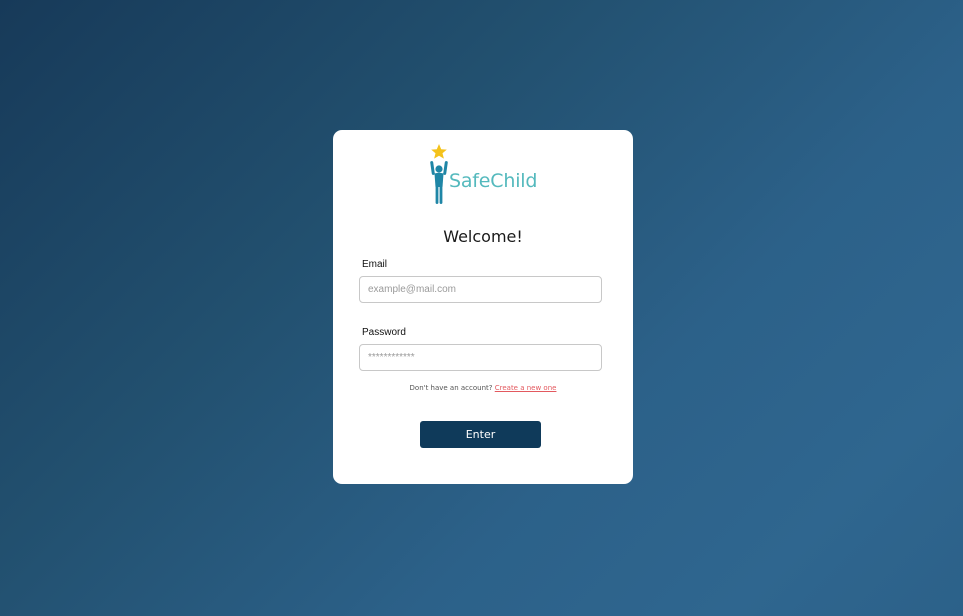 The width and height of the screenshot is (963, 616). What do you see at coordinates (480, 289) in the screenshot?
I see `email-field` at bounding box center [480, 289].